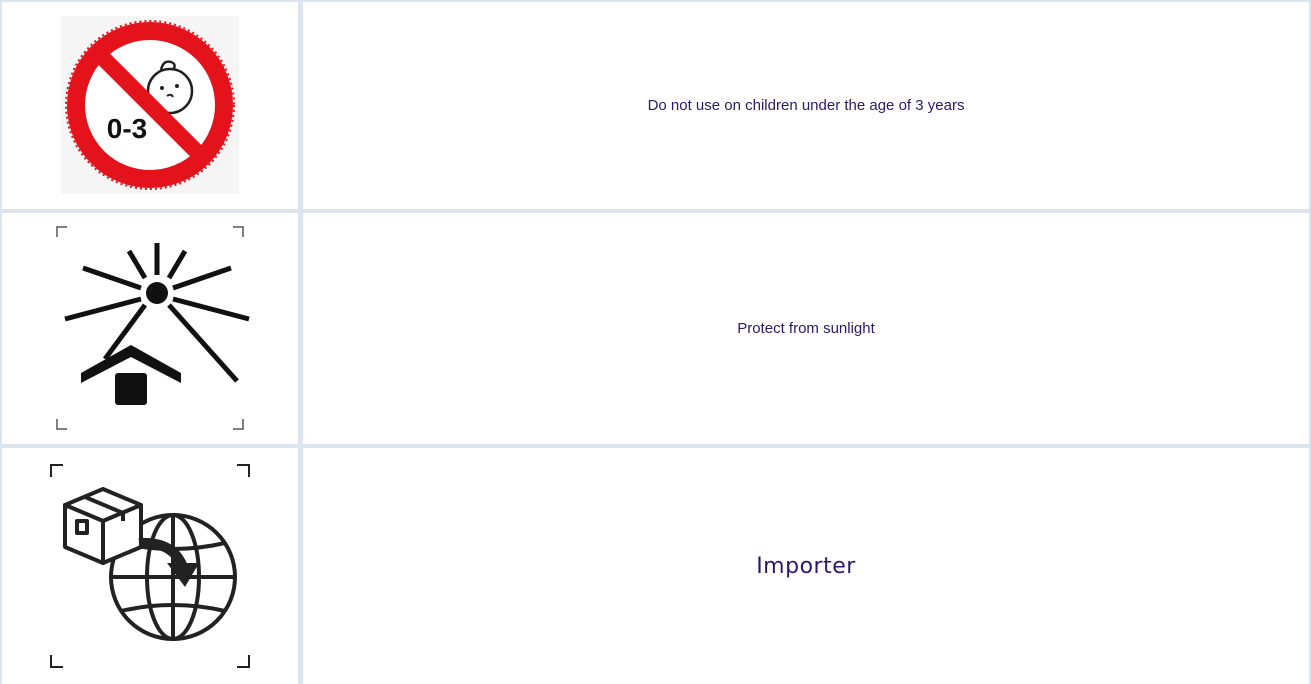 This screenshot has height=684, width=1311. What do you see at coordinates (127, 128) in the screenshot?
I see `age-label: 0-3` at bounding box center [127, 128].